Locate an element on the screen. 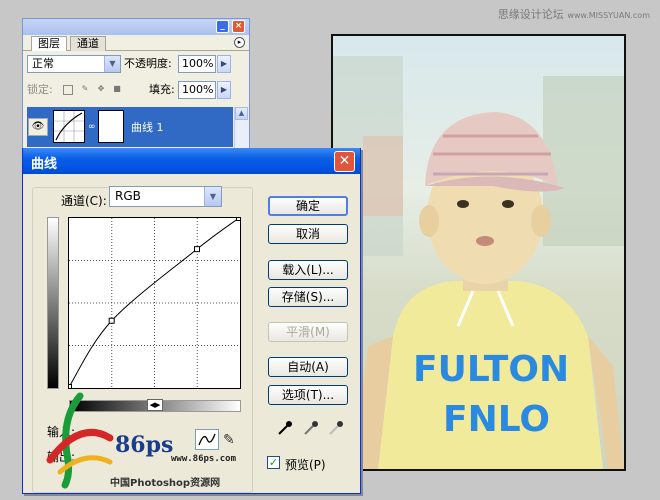 Image resolution: width=660 pixels, height=500 pixels. eye-icon: 👁 is located at coordinates (38, 127).